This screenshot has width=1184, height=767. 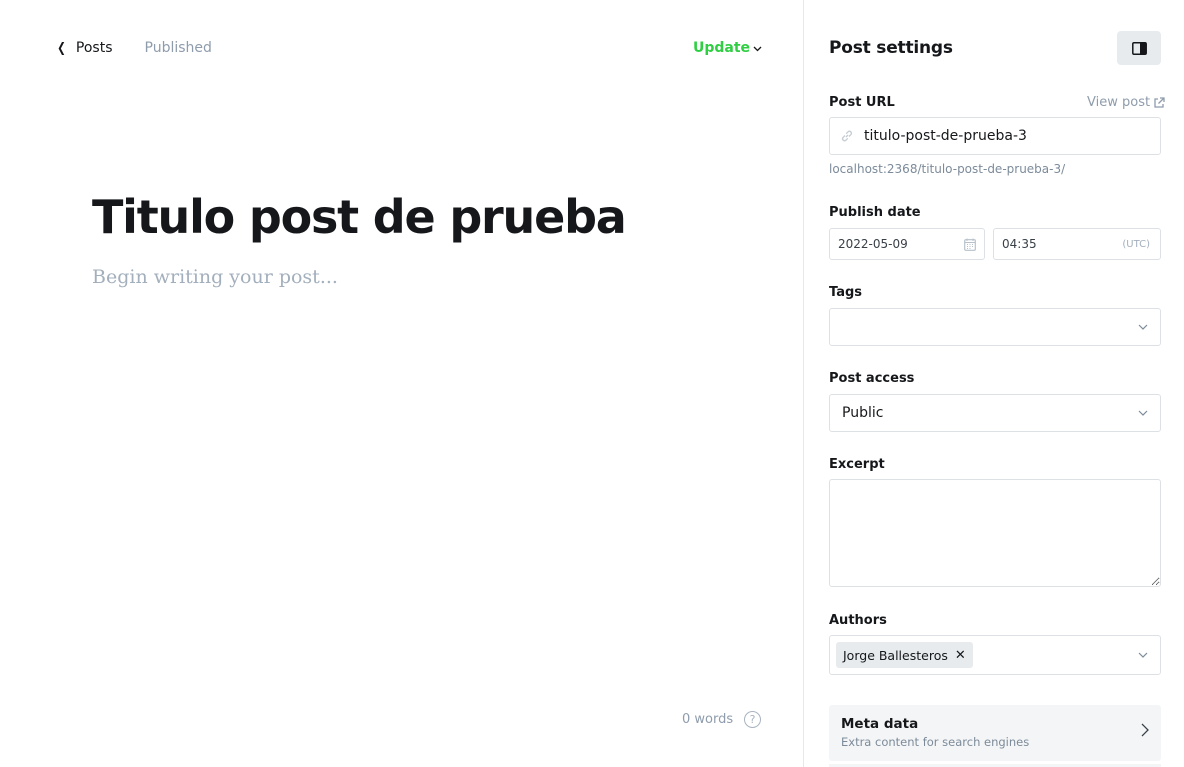 I want to click on meta-data-description: Extra content for search engines, so click(x=935, y=742).